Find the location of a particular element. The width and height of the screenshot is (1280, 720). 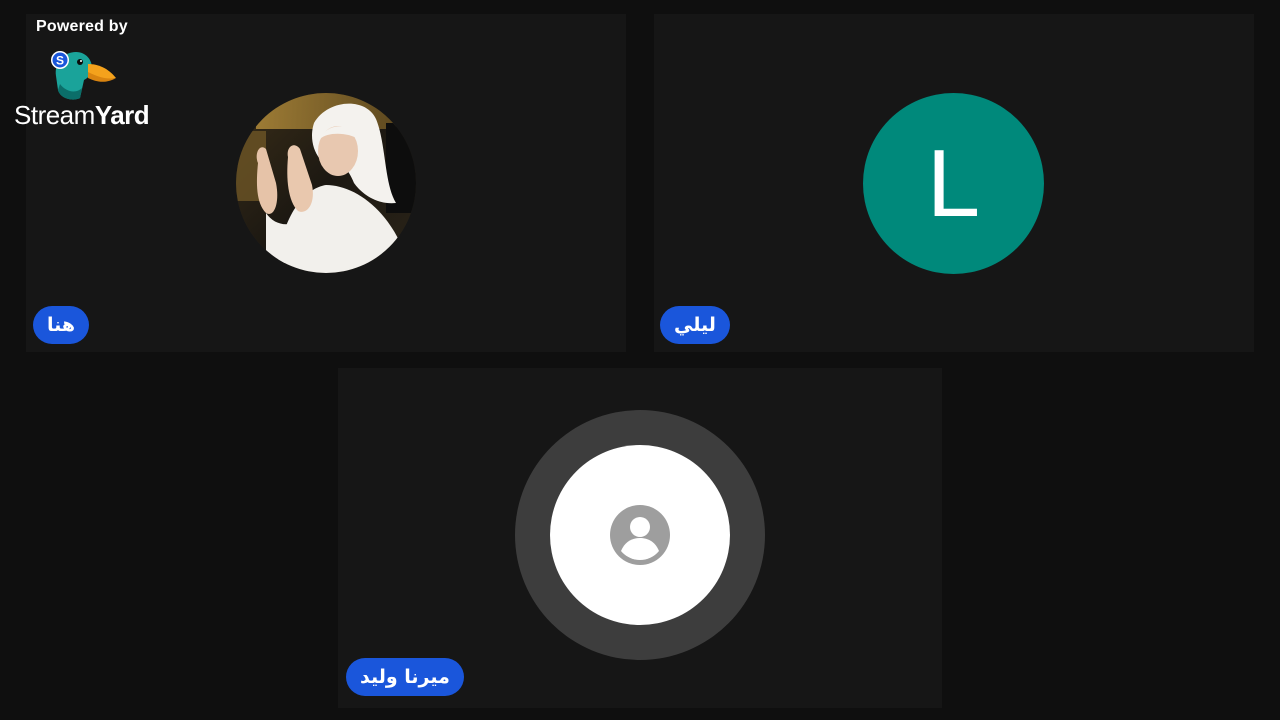

participant-name-badge: ليلي is located at coordinates (695, 325).